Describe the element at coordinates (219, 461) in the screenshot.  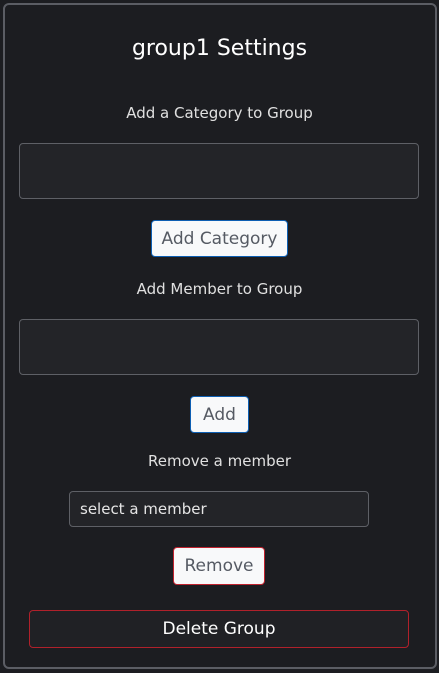
I see `remove-member-label: Remove a member` at that location.